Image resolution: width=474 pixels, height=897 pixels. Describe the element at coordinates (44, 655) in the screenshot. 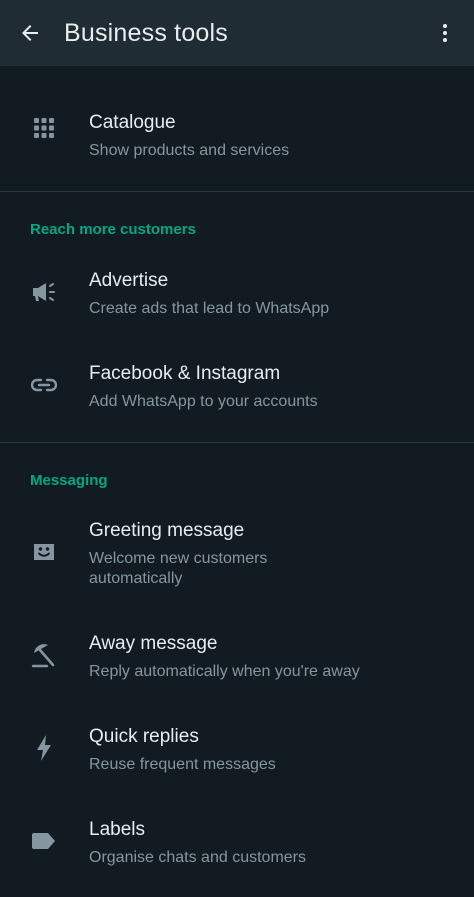

I see `beach-umbrella-icon` at that location.